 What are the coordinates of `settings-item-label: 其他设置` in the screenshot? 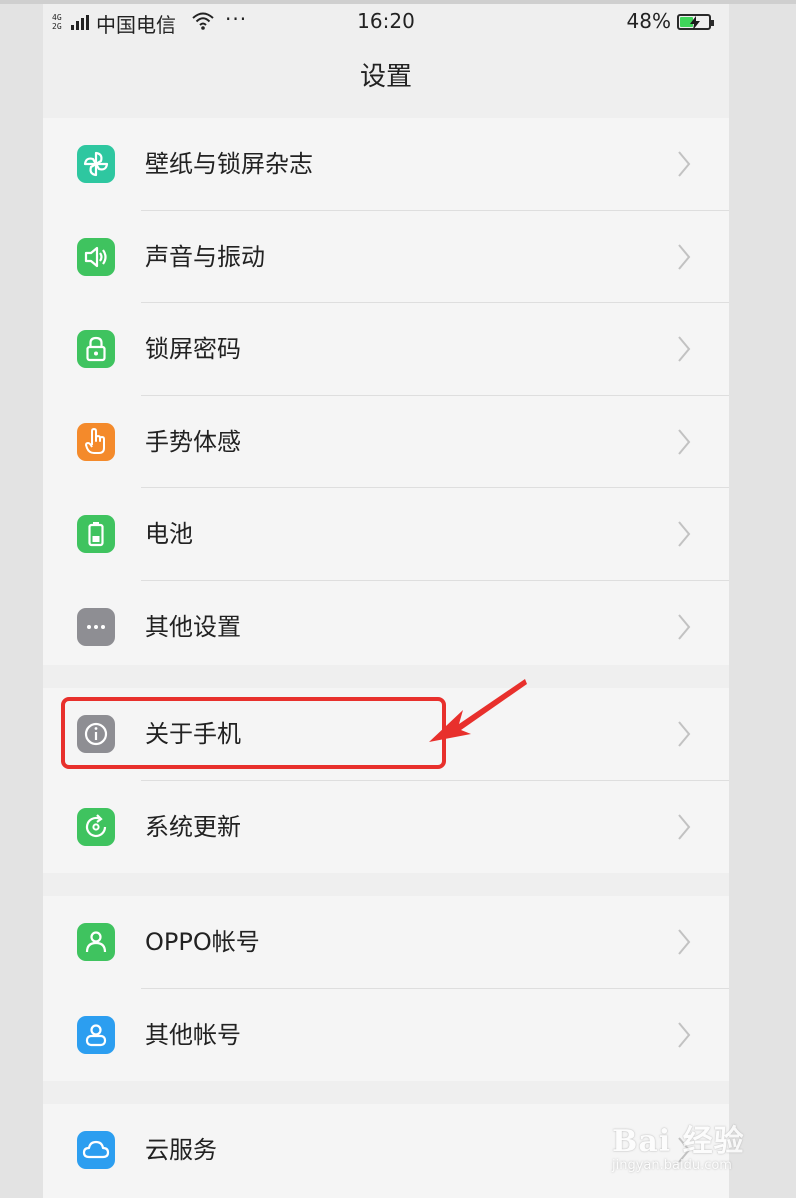 It's located at (193, 626).